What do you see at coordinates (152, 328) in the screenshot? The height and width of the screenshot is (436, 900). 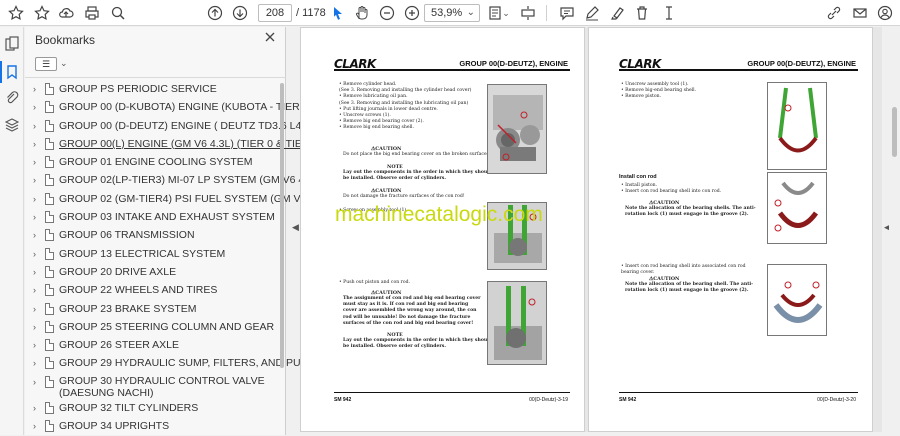 I see `bookmark-item: › GROUP 25 STEERING COLUMN AND GEAR` at bounding box center [152, 328].